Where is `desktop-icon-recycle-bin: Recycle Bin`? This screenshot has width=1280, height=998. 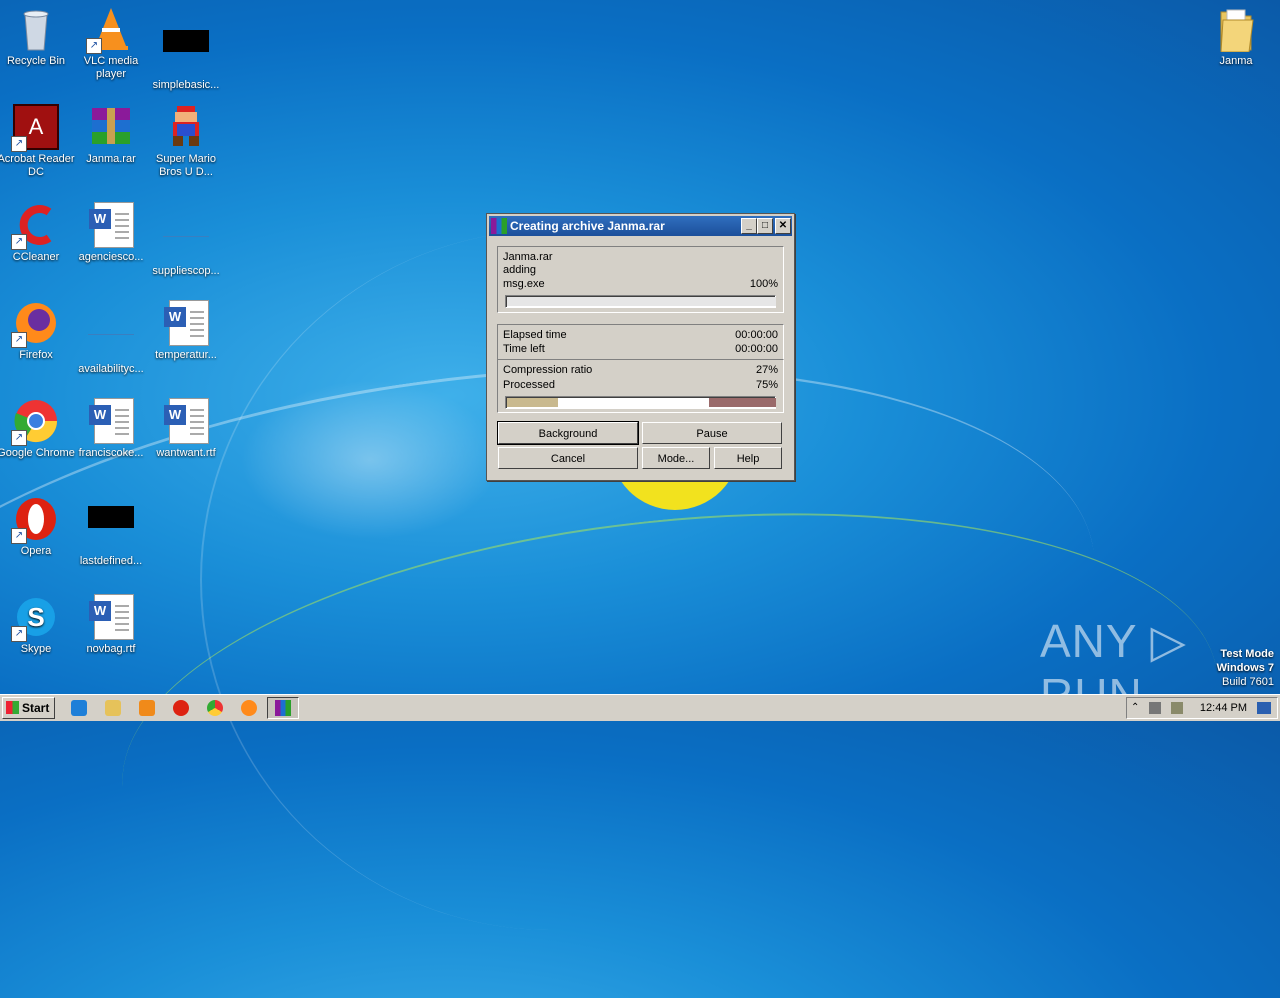 desktop-icon-recycle-bin: Recycle Bin is located at coordinates (37, 37).